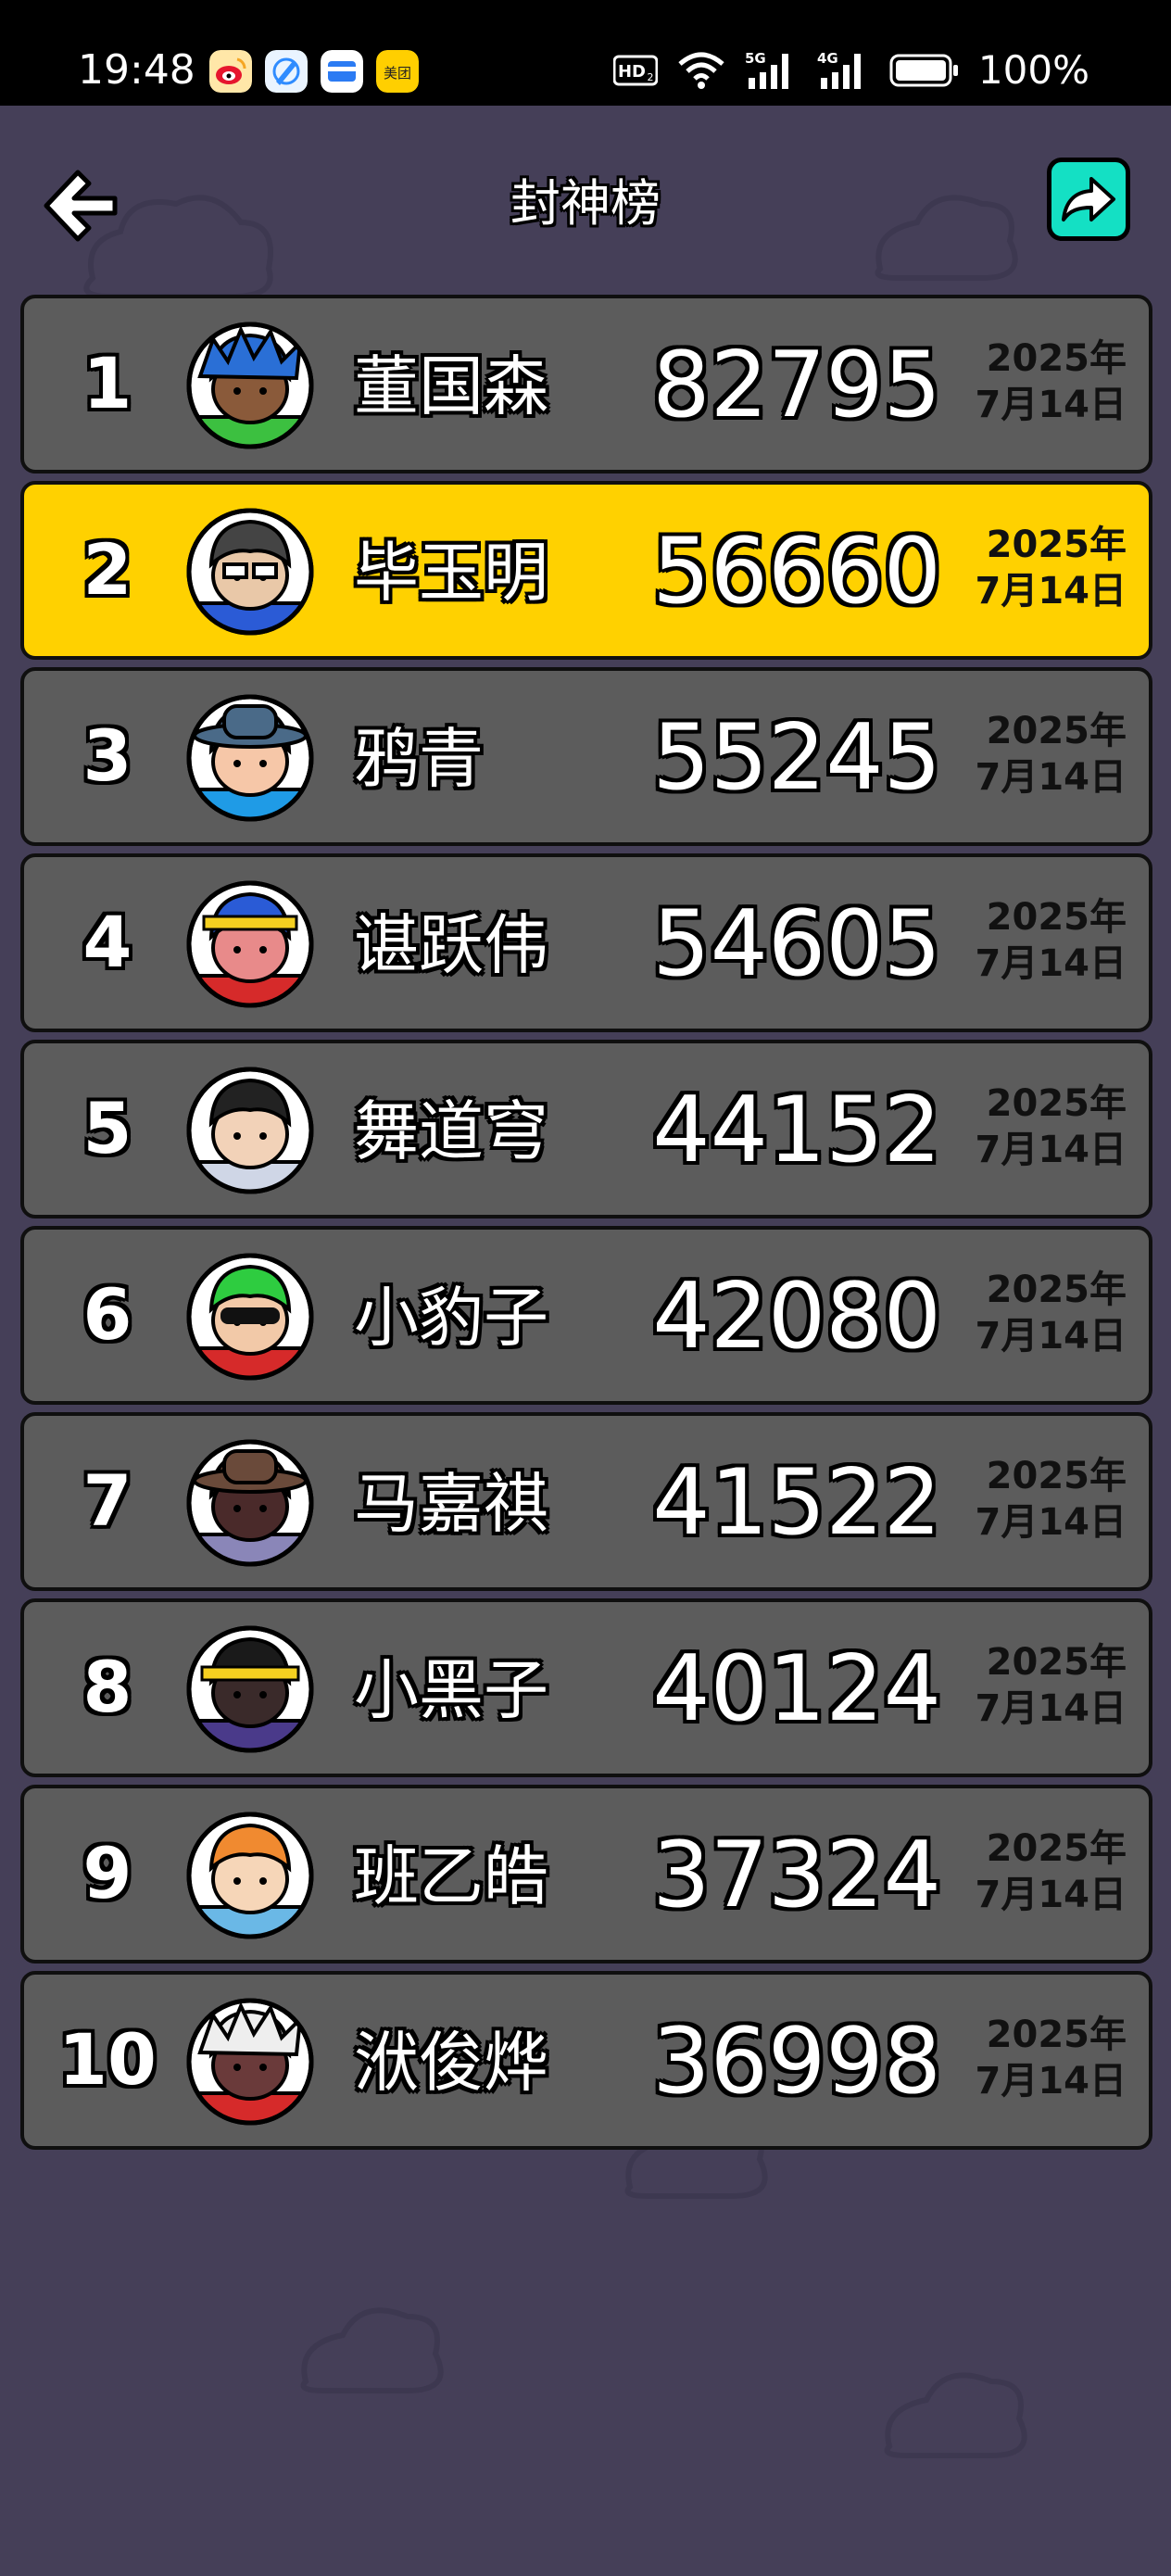  I want to click on leaderboard-row: 7 马嘉祺 41522 2025年 7月14日, so click(586, 1501).